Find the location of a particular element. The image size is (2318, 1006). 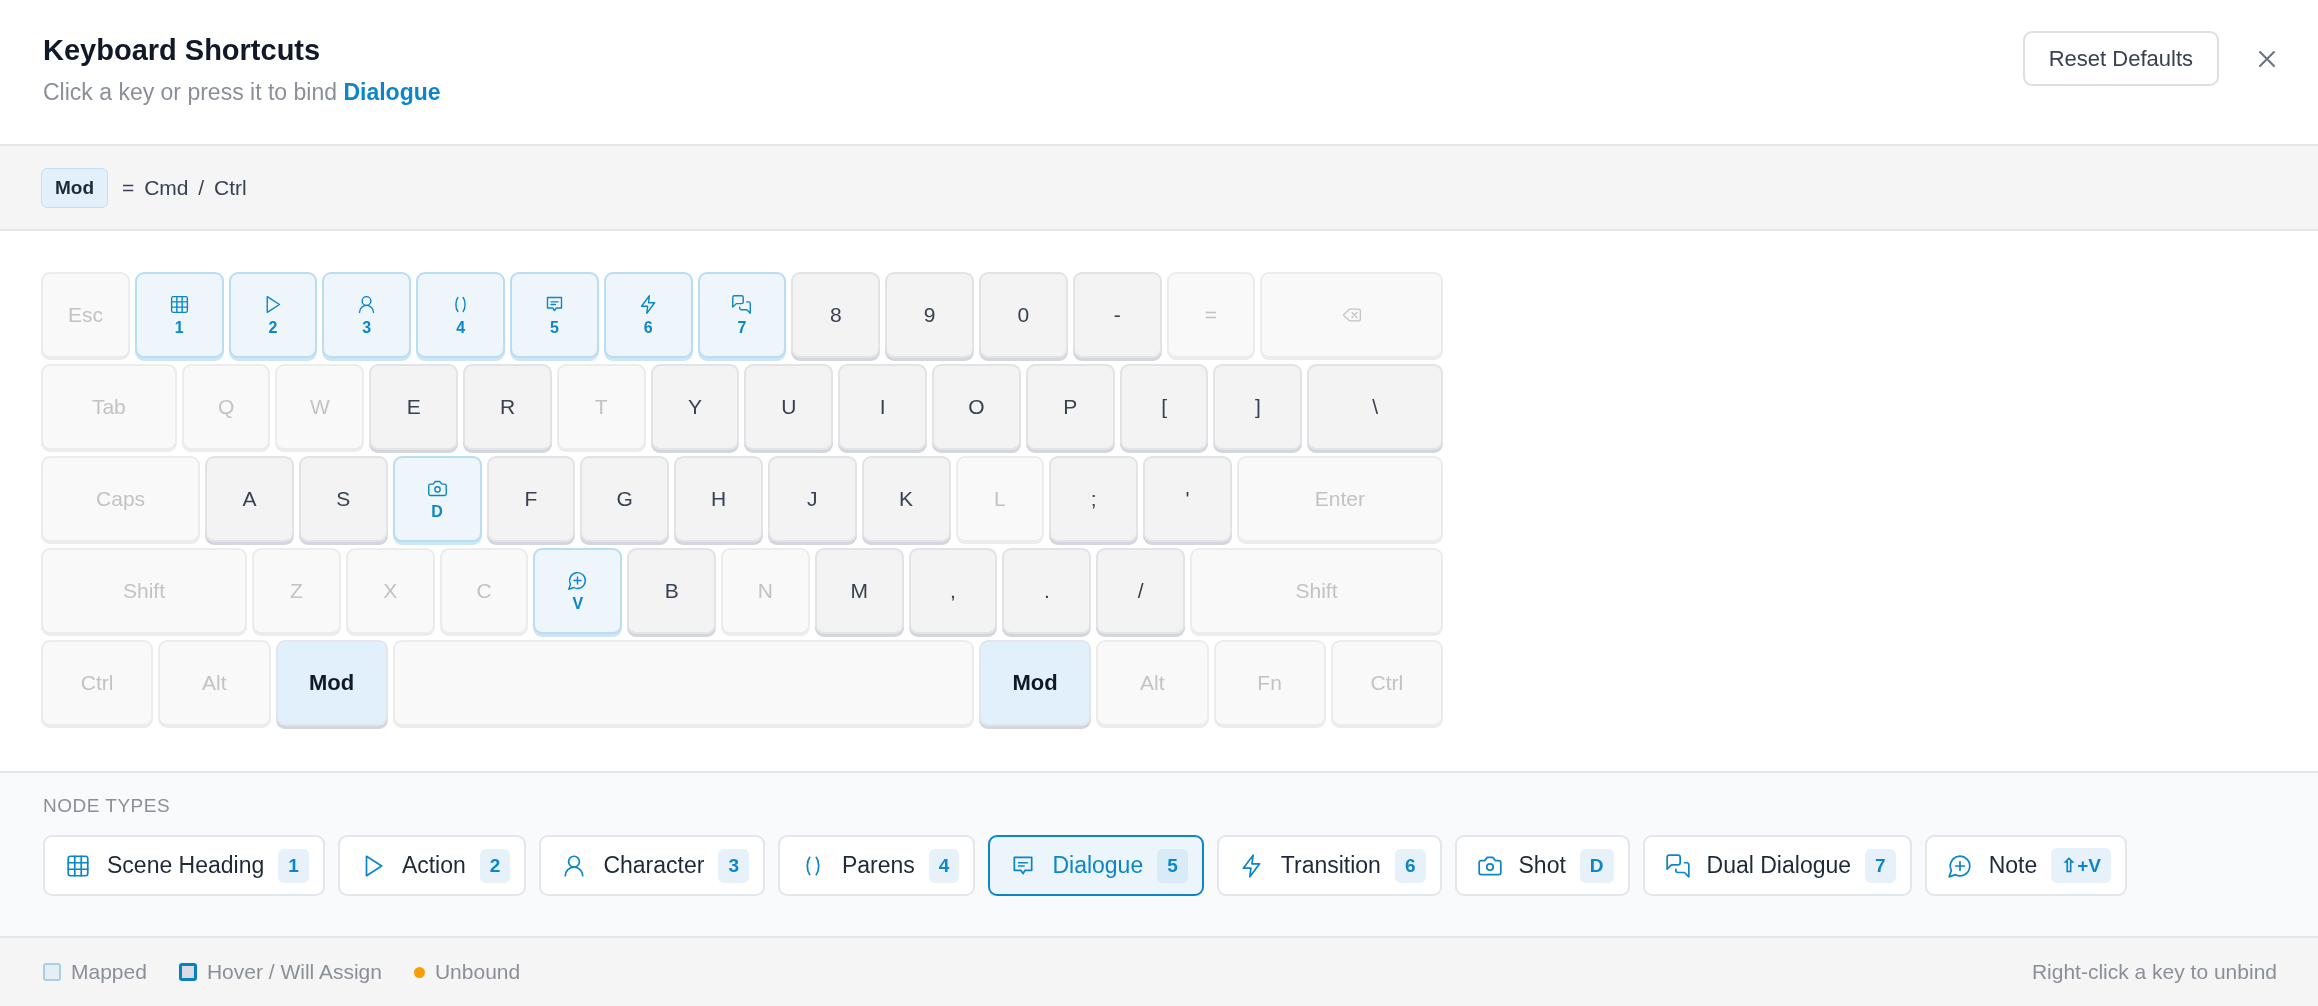

keyboard-key: - is located at coordinates (1117, 315).